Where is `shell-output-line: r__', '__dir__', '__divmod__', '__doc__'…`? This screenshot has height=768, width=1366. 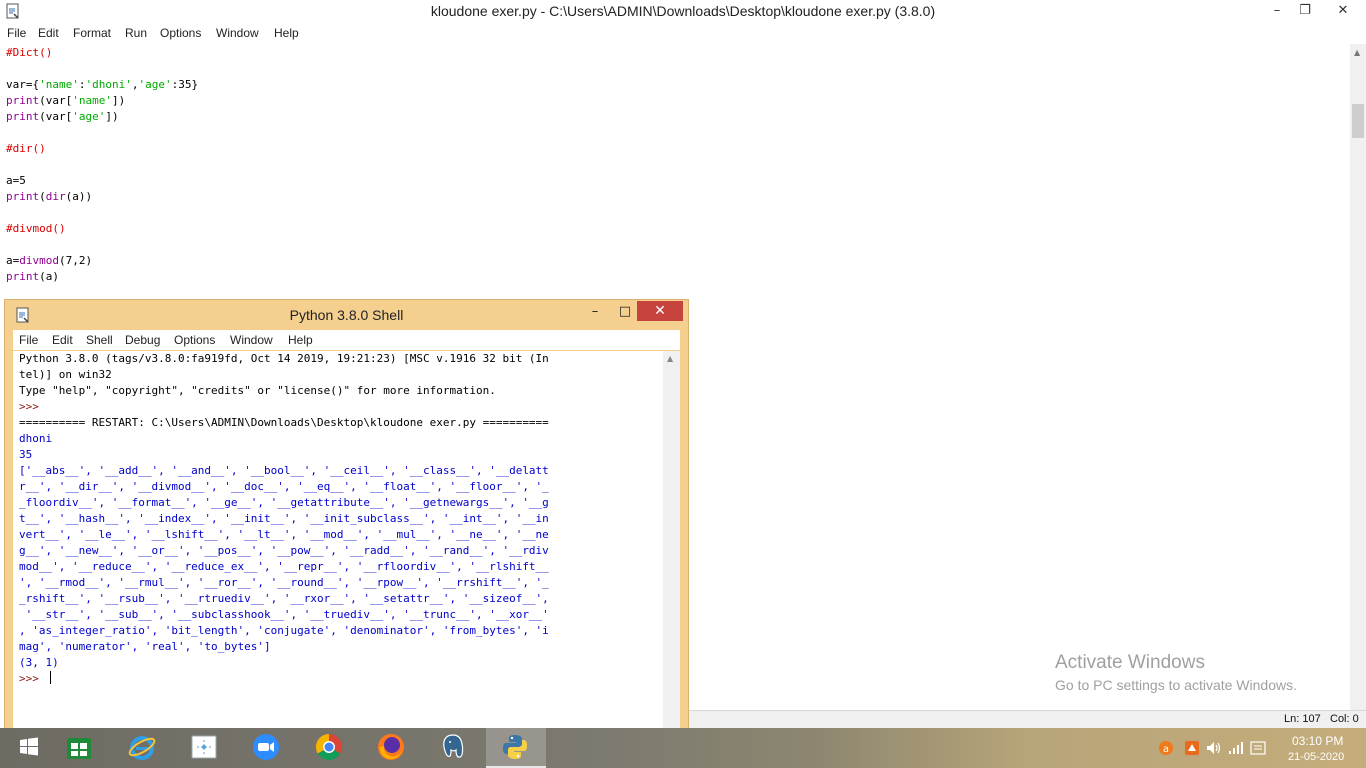
shell-output-line: r__', '__dir__', '__divmod__', '__doc__'… is located at coordinates (284, 486).